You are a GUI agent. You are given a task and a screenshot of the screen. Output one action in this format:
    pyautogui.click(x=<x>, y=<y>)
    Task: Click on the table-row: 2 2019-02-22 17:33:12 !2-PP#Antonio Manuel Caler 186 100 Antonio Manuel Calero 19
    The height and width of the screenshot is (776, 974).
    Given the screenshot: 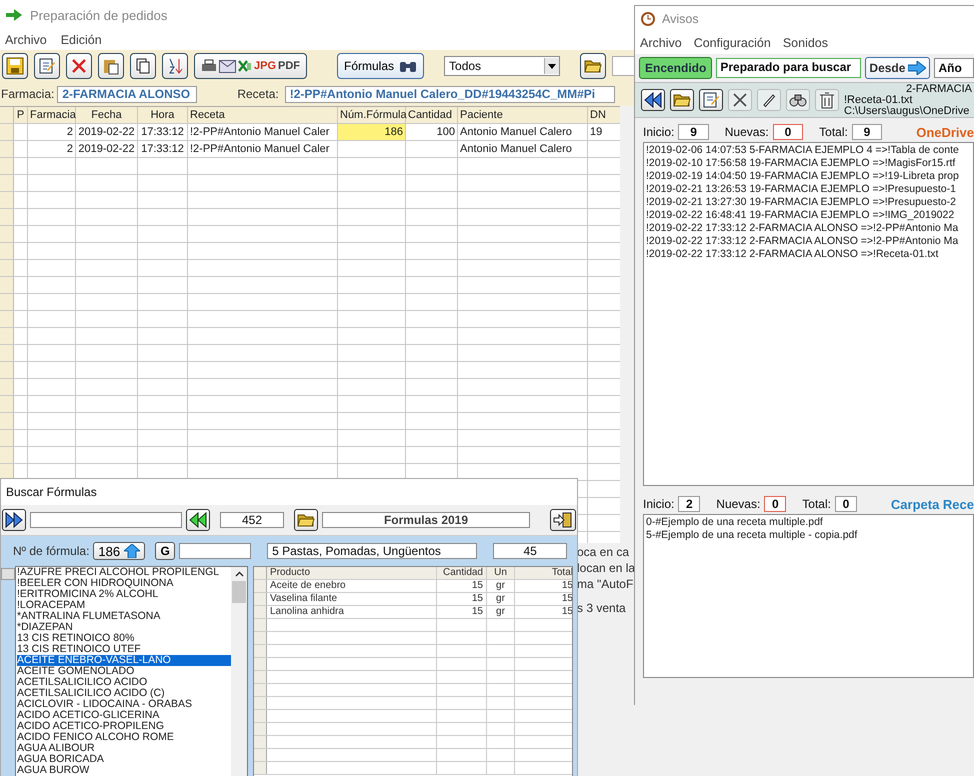 What is the action you would take?
    pyautogui.click(x=310, y=132)
    